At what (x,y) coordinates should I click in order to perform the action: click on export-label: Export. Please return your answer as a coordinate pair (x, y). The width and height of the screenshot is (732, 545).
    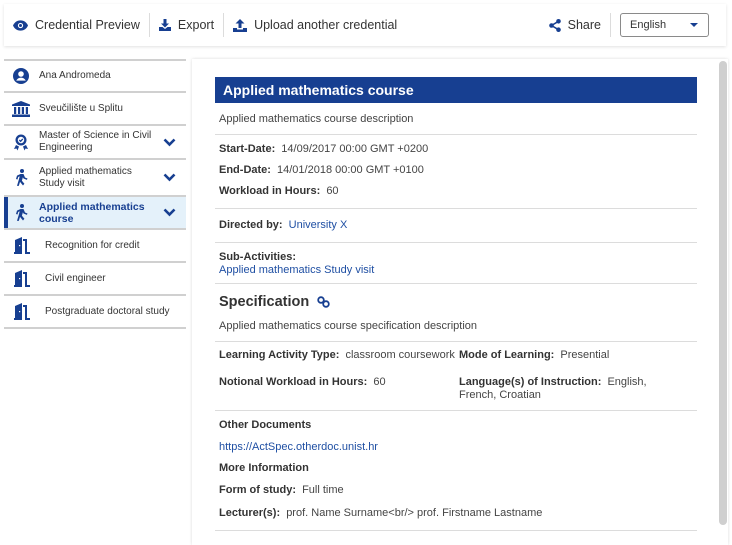
    Looking at the image, I should click on (196, 25).